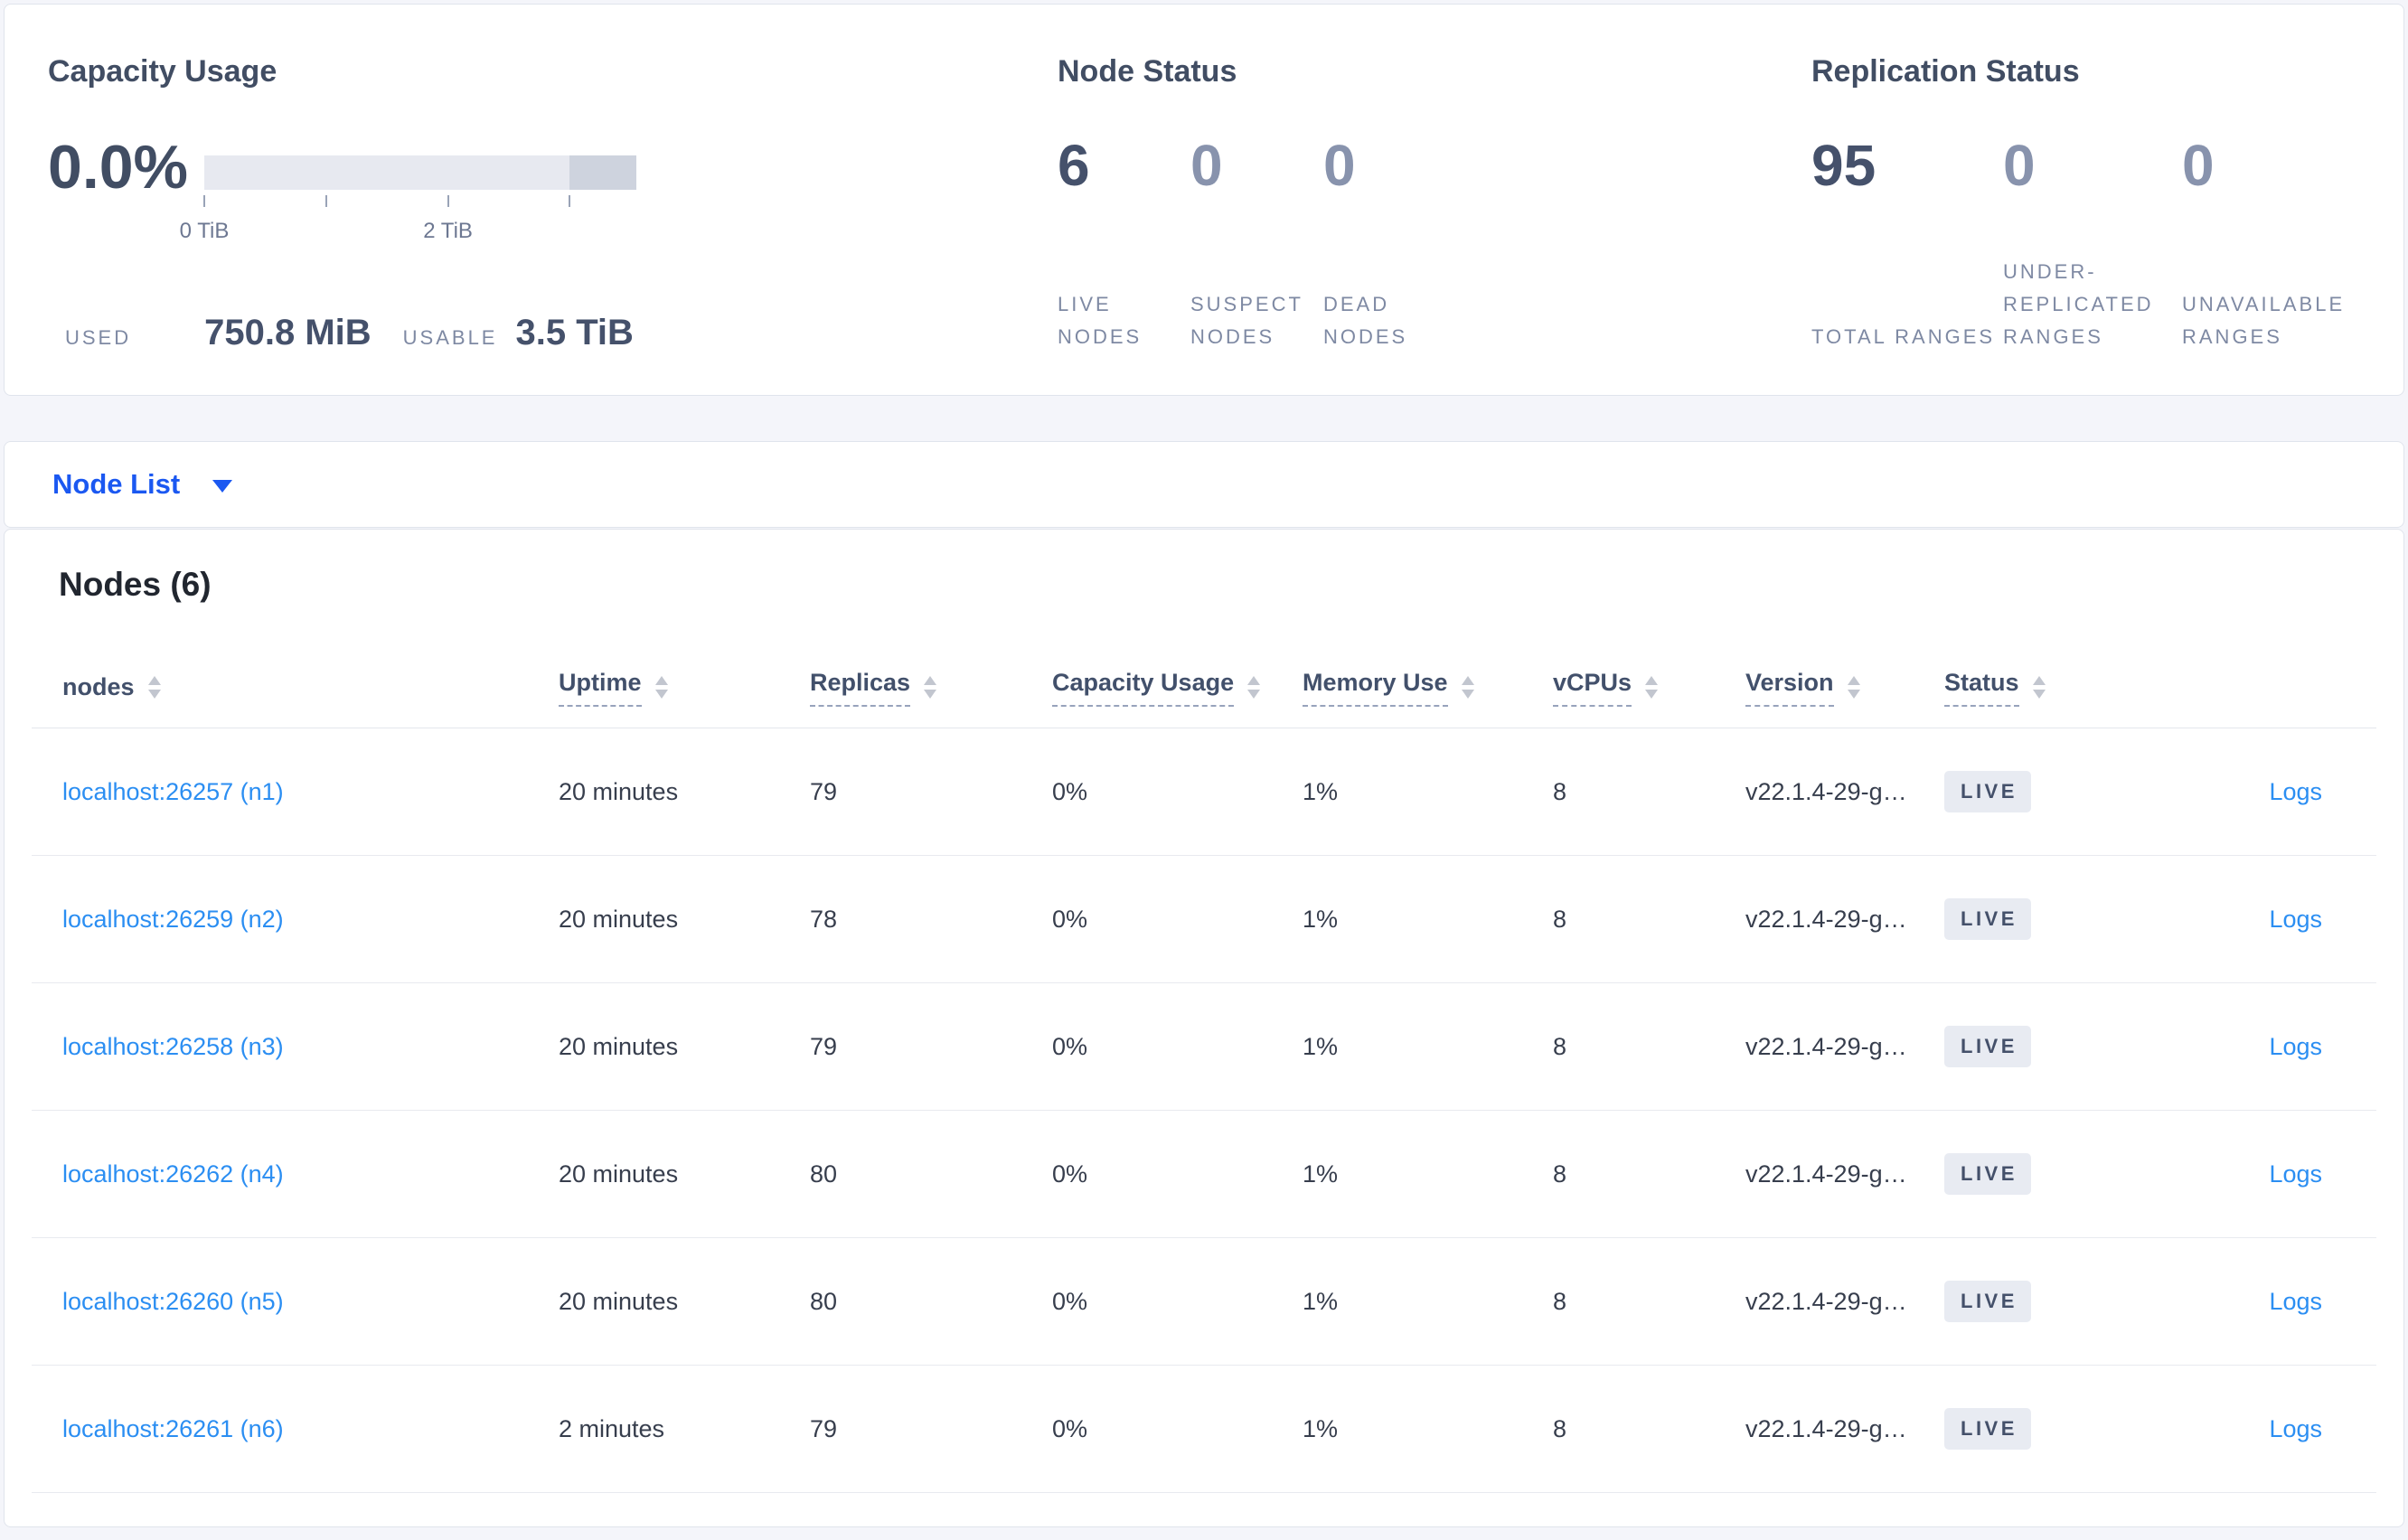 Image resolution: width=2408 pixels, height=1540 pixels. What do you see at coordinates (173, 1046) in the screenshot?
I see `node-address-link: localhost:26258 (n3)` at bounding box center [173, 1046].